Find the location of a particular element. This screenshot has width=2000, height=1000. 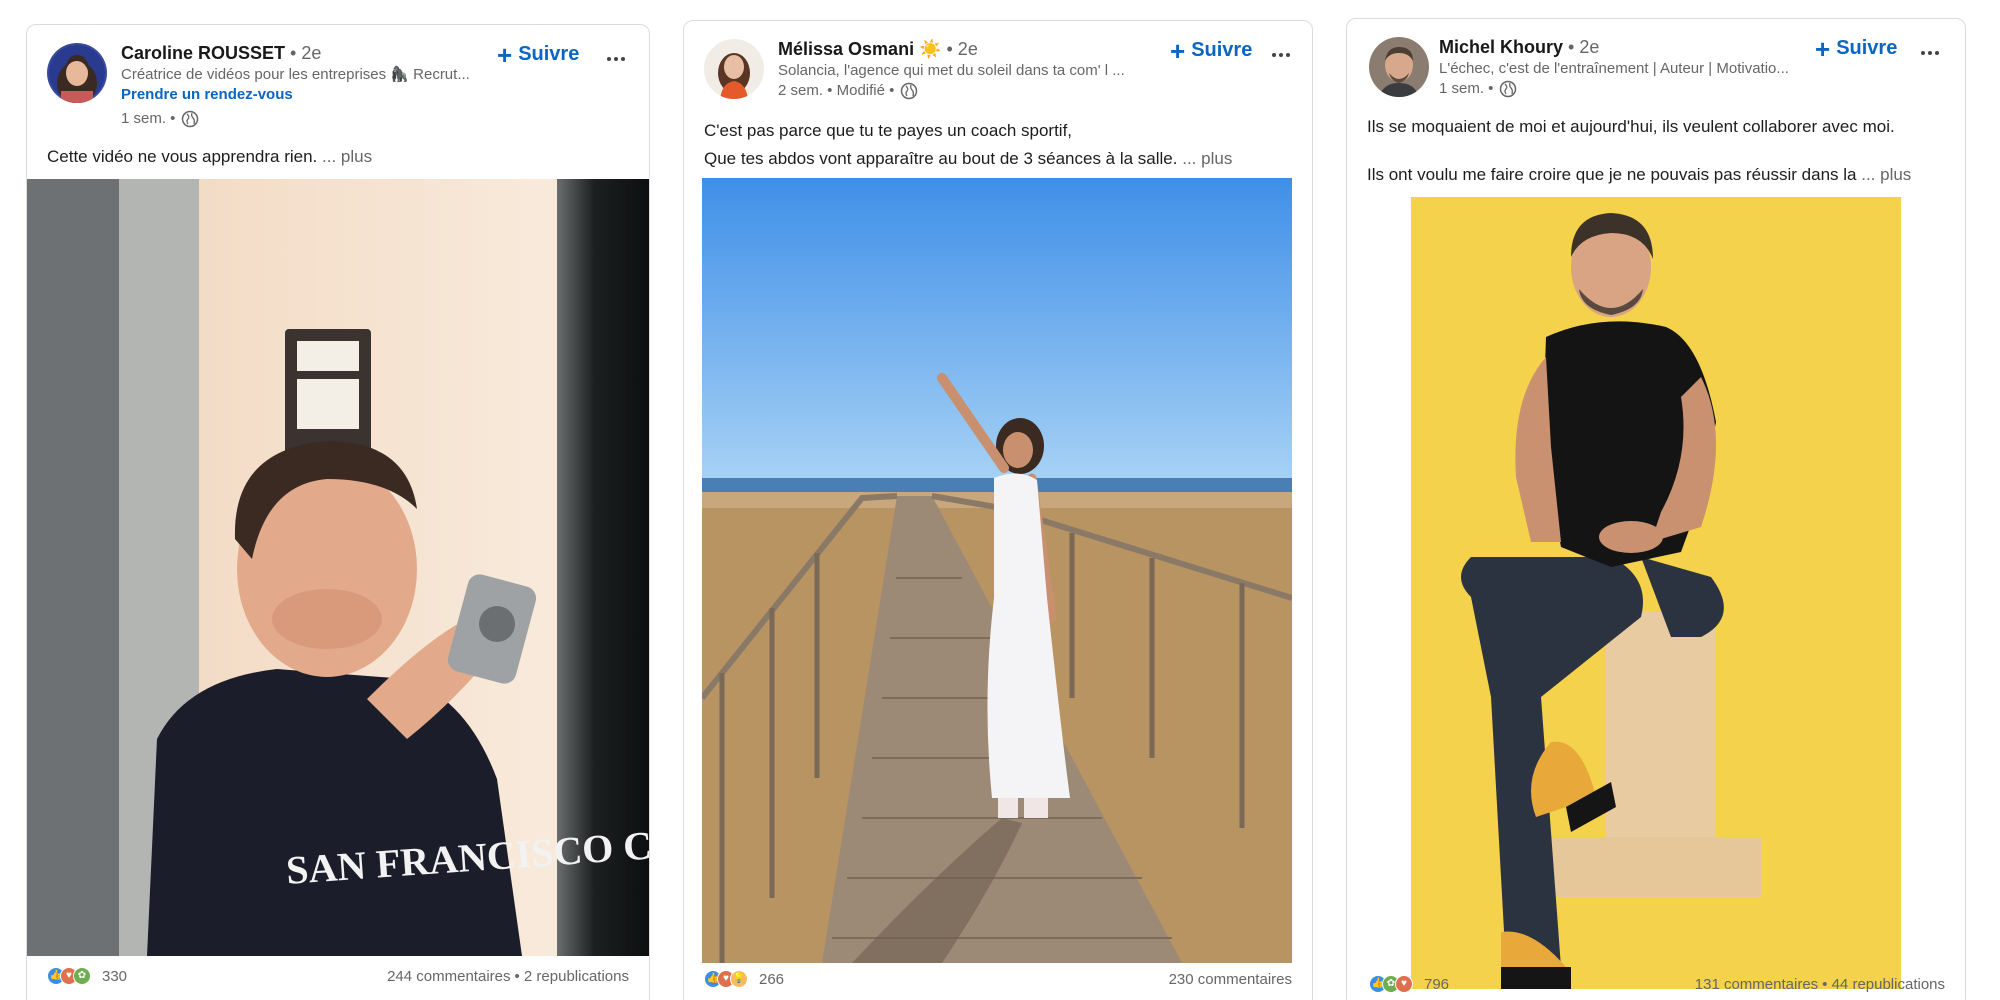

author-name: Mélissa Osmani ☀️ is located at coordinates (859, 49).